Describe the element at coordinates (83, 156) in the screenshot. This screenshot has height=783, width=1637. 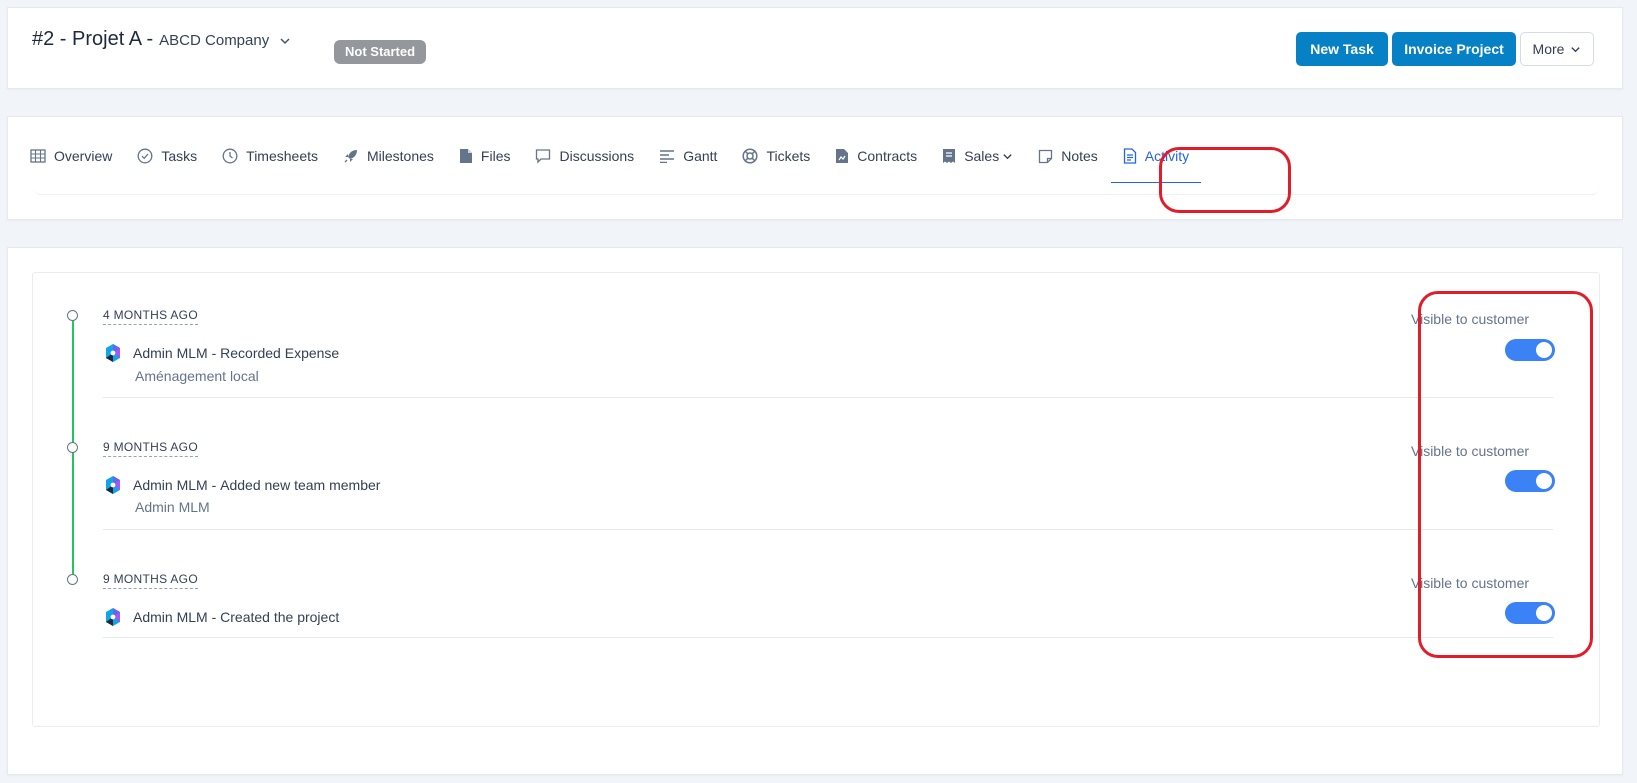
I see `tab-label: Overview` at that location.